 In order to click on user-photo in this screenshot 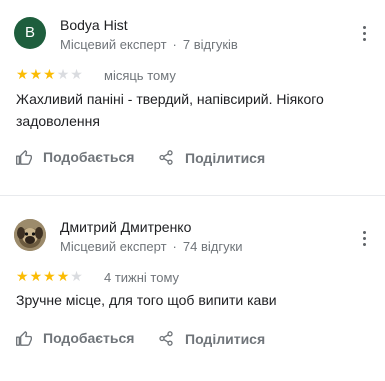, I will do `click(30, 235)`.